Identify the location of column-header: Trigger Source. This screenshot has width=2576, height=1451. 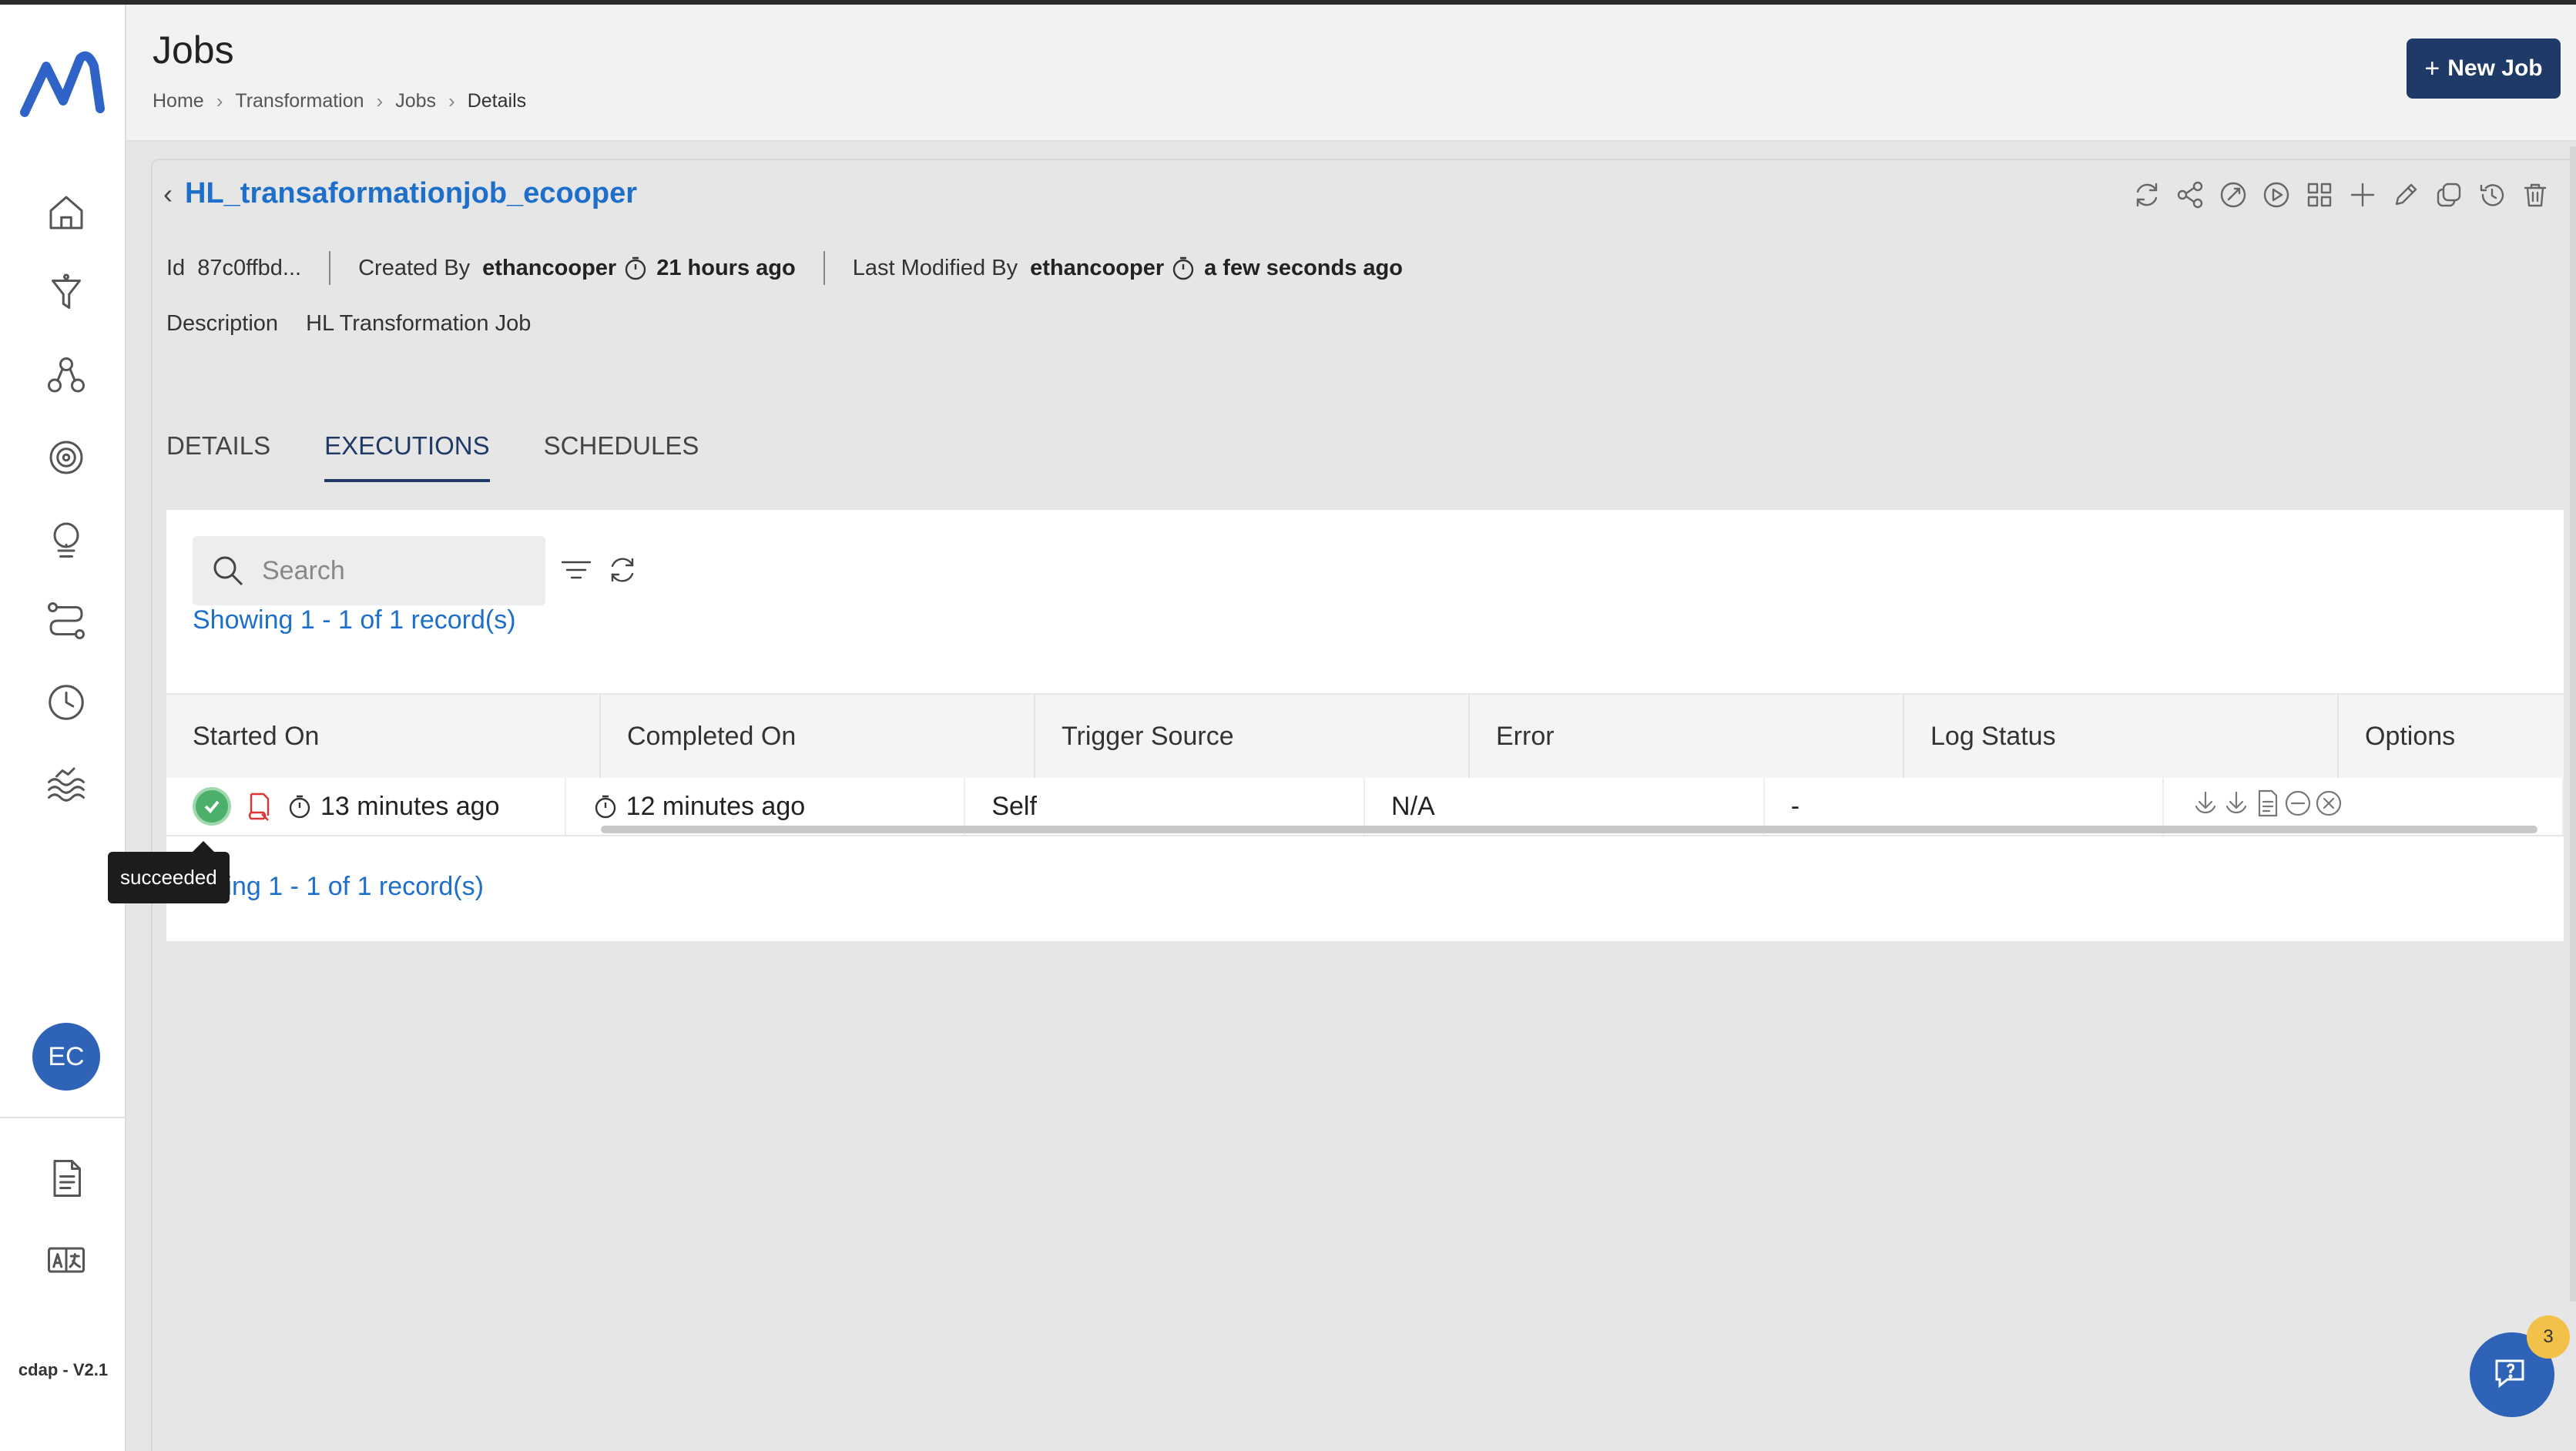
(1252, 736).